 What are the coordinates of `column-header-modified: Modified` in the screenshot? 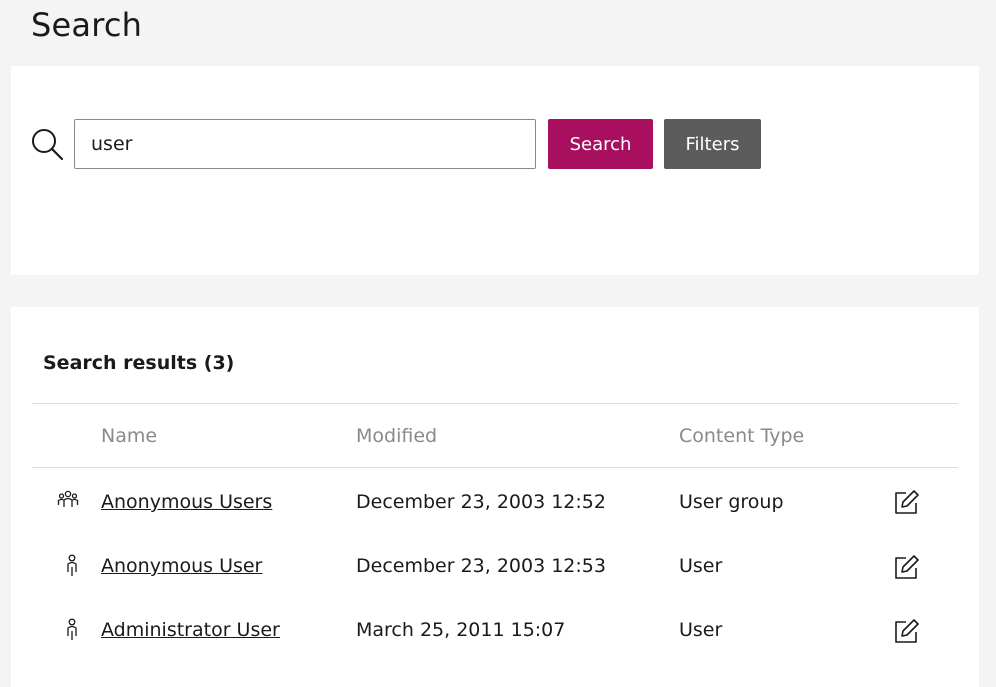 It's located at (396, 436).